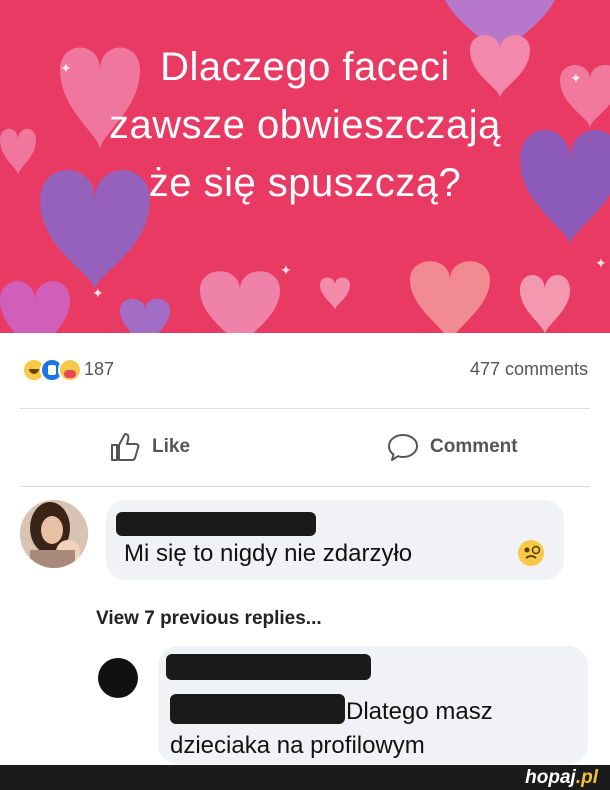  What do you see at coordinates (550, 777) in the screenshot?
I see `watermark-name: hopaj` at bounding box center [550, 777].